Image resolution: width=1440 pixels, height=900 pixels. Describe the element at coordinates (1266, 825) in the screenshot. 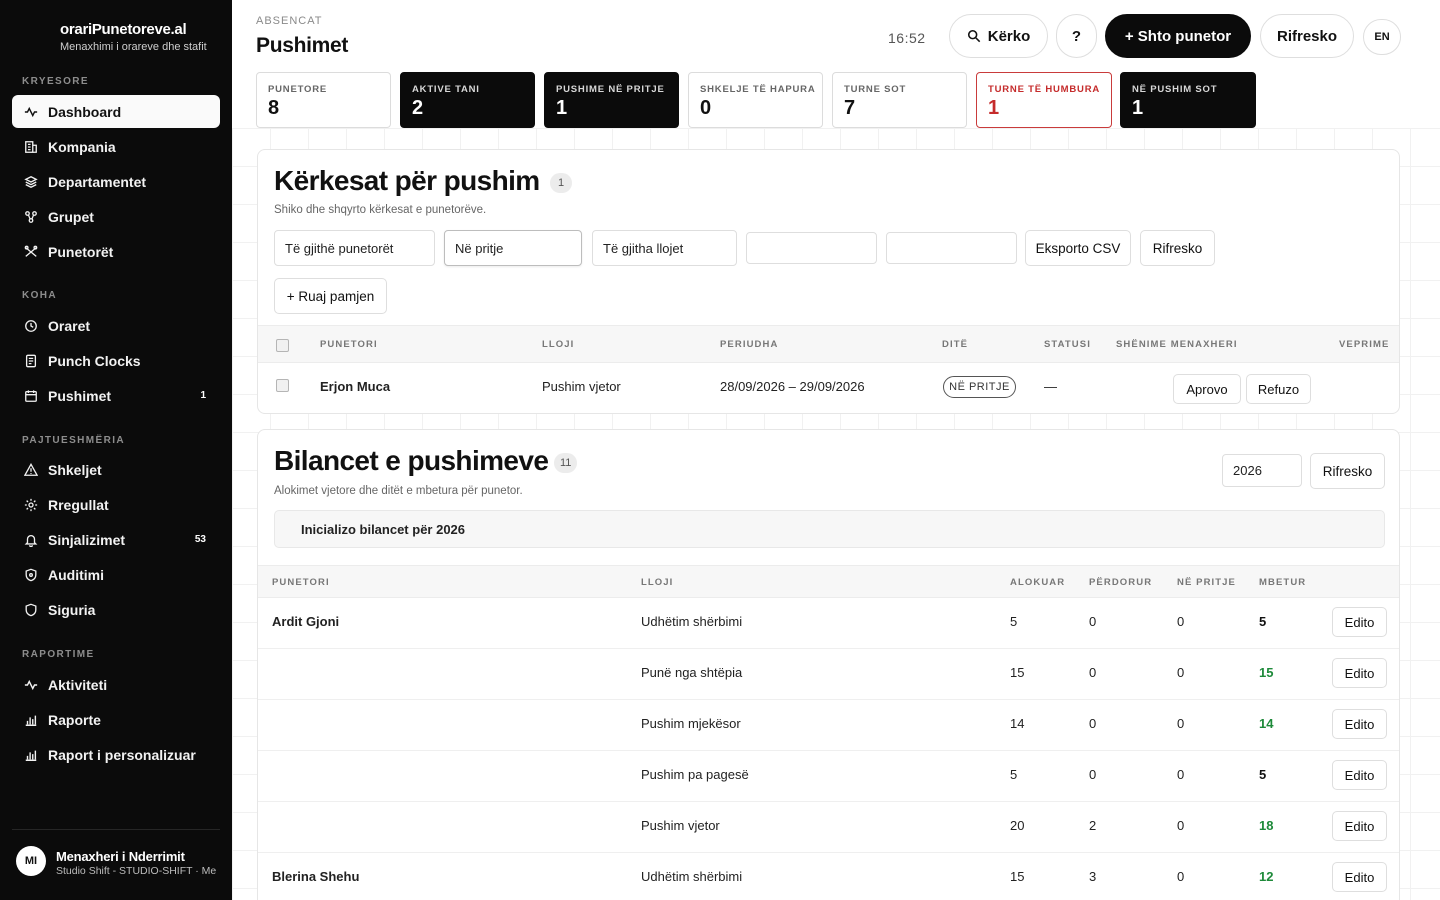

I see `balance-remaining: 18` at that location.